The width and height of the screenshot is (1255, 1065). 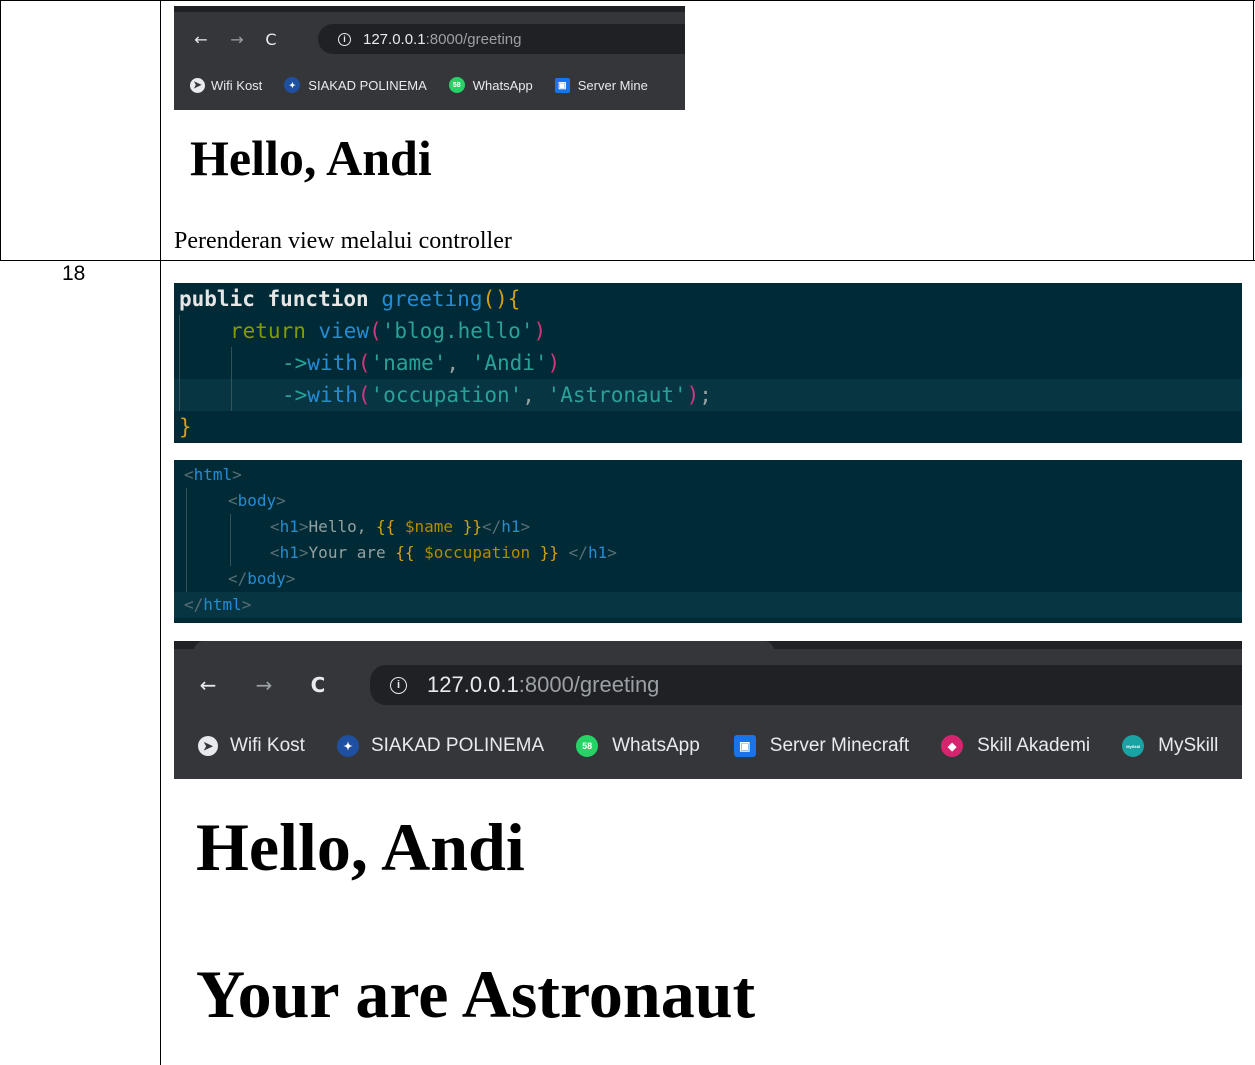 What do you see at coordinates (1015, 746) in the screenshot?
I see `bookmark-skill-akademi: ◆ Skill Akademi` at bounding box center [1015, 746].